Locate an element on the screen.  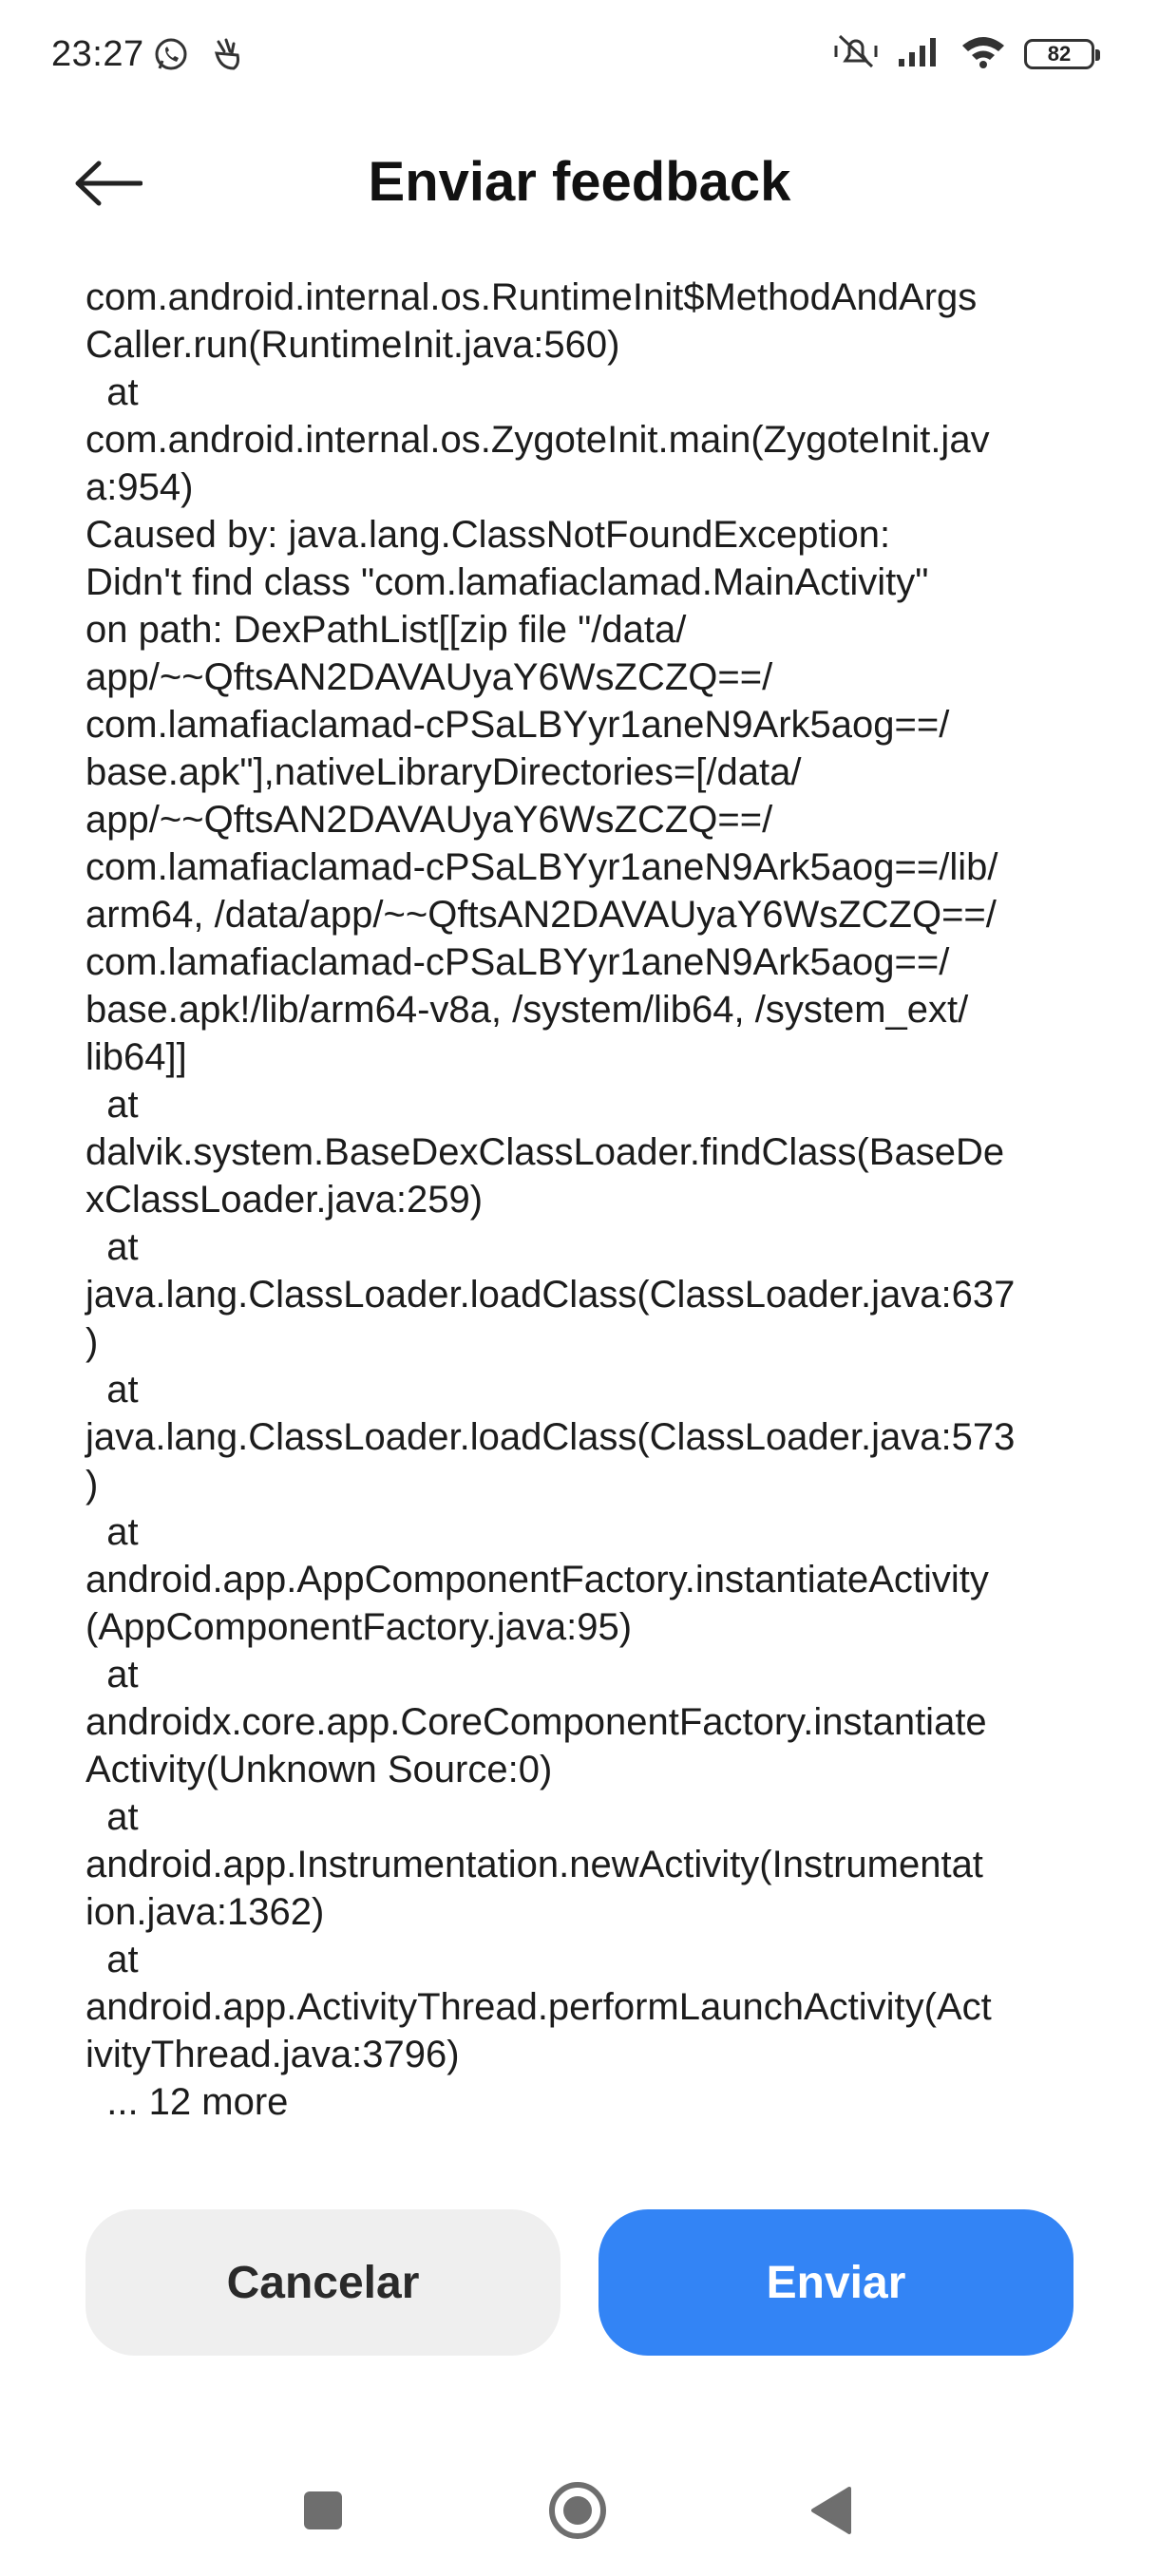
cancel-button: Cancelar is located at coordinates (323, 2282).